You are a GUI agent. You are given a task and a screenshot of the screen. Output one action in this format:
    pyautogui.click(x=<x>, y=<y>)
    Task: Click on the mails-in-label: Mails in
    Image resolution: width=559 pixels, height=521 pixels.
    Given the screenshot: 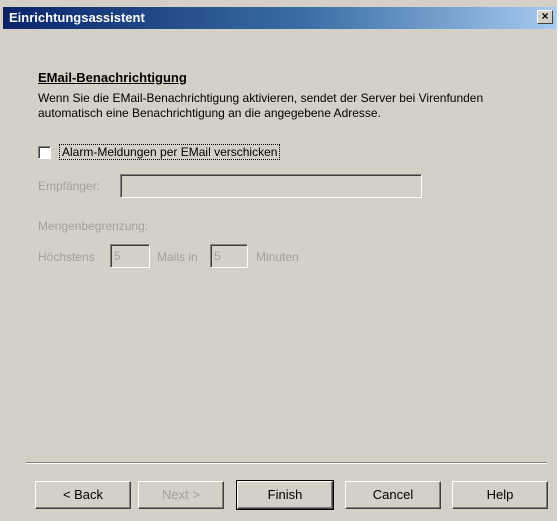 What is the action you would take?
    pyautogui.click(x=177, y=257)
    